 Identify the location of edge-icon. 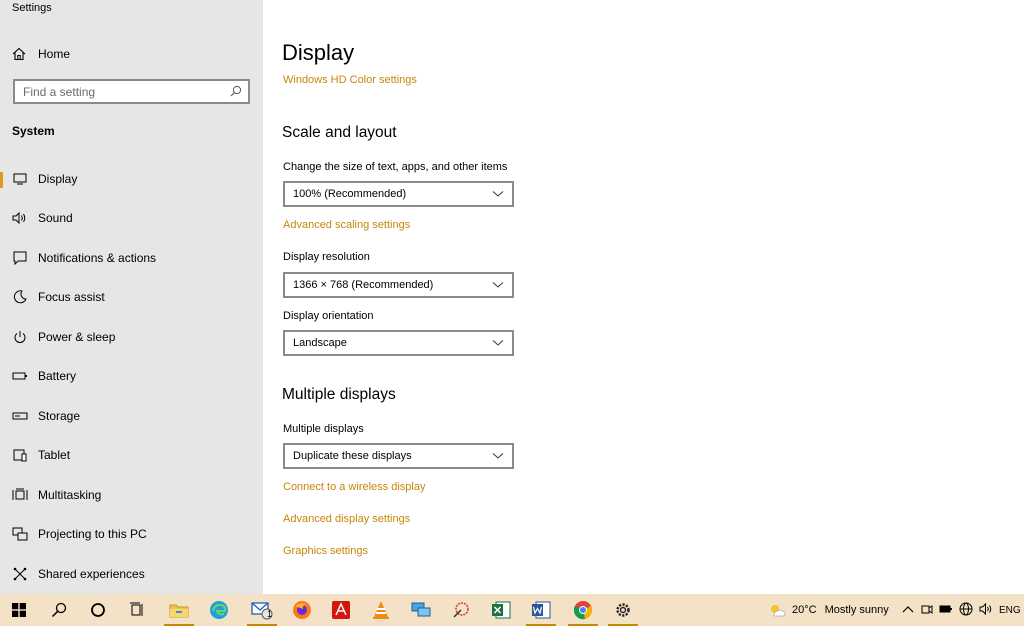
(219, 610).